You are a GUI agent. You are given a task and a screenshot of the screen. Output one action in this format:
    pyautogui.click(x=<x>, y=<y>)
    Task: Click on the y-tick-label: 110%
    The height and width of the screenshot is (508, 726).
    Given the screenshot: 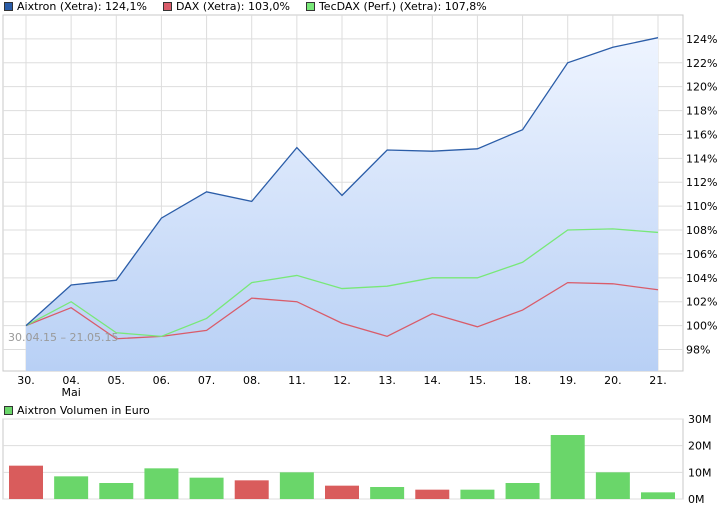 What is the action you would take?
    pyautogui.click(x=701, y=206)
    